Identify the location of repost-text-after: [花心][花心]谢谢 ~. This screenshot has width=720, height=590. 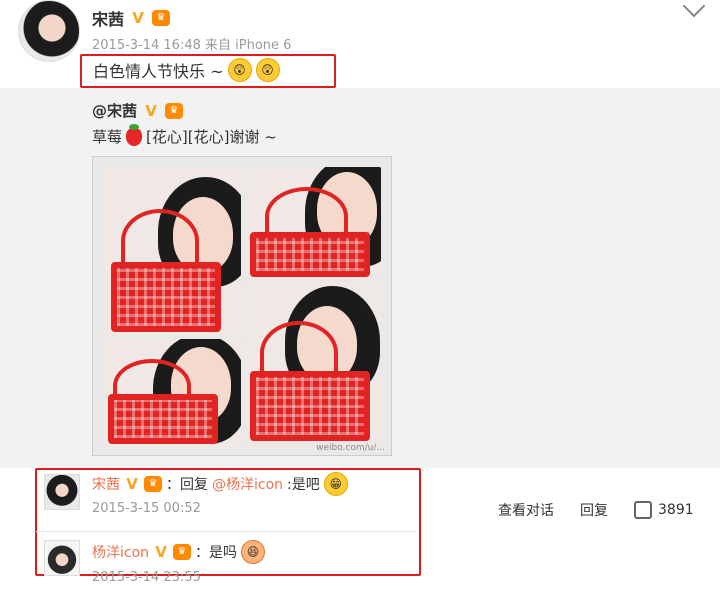
(211, 137).